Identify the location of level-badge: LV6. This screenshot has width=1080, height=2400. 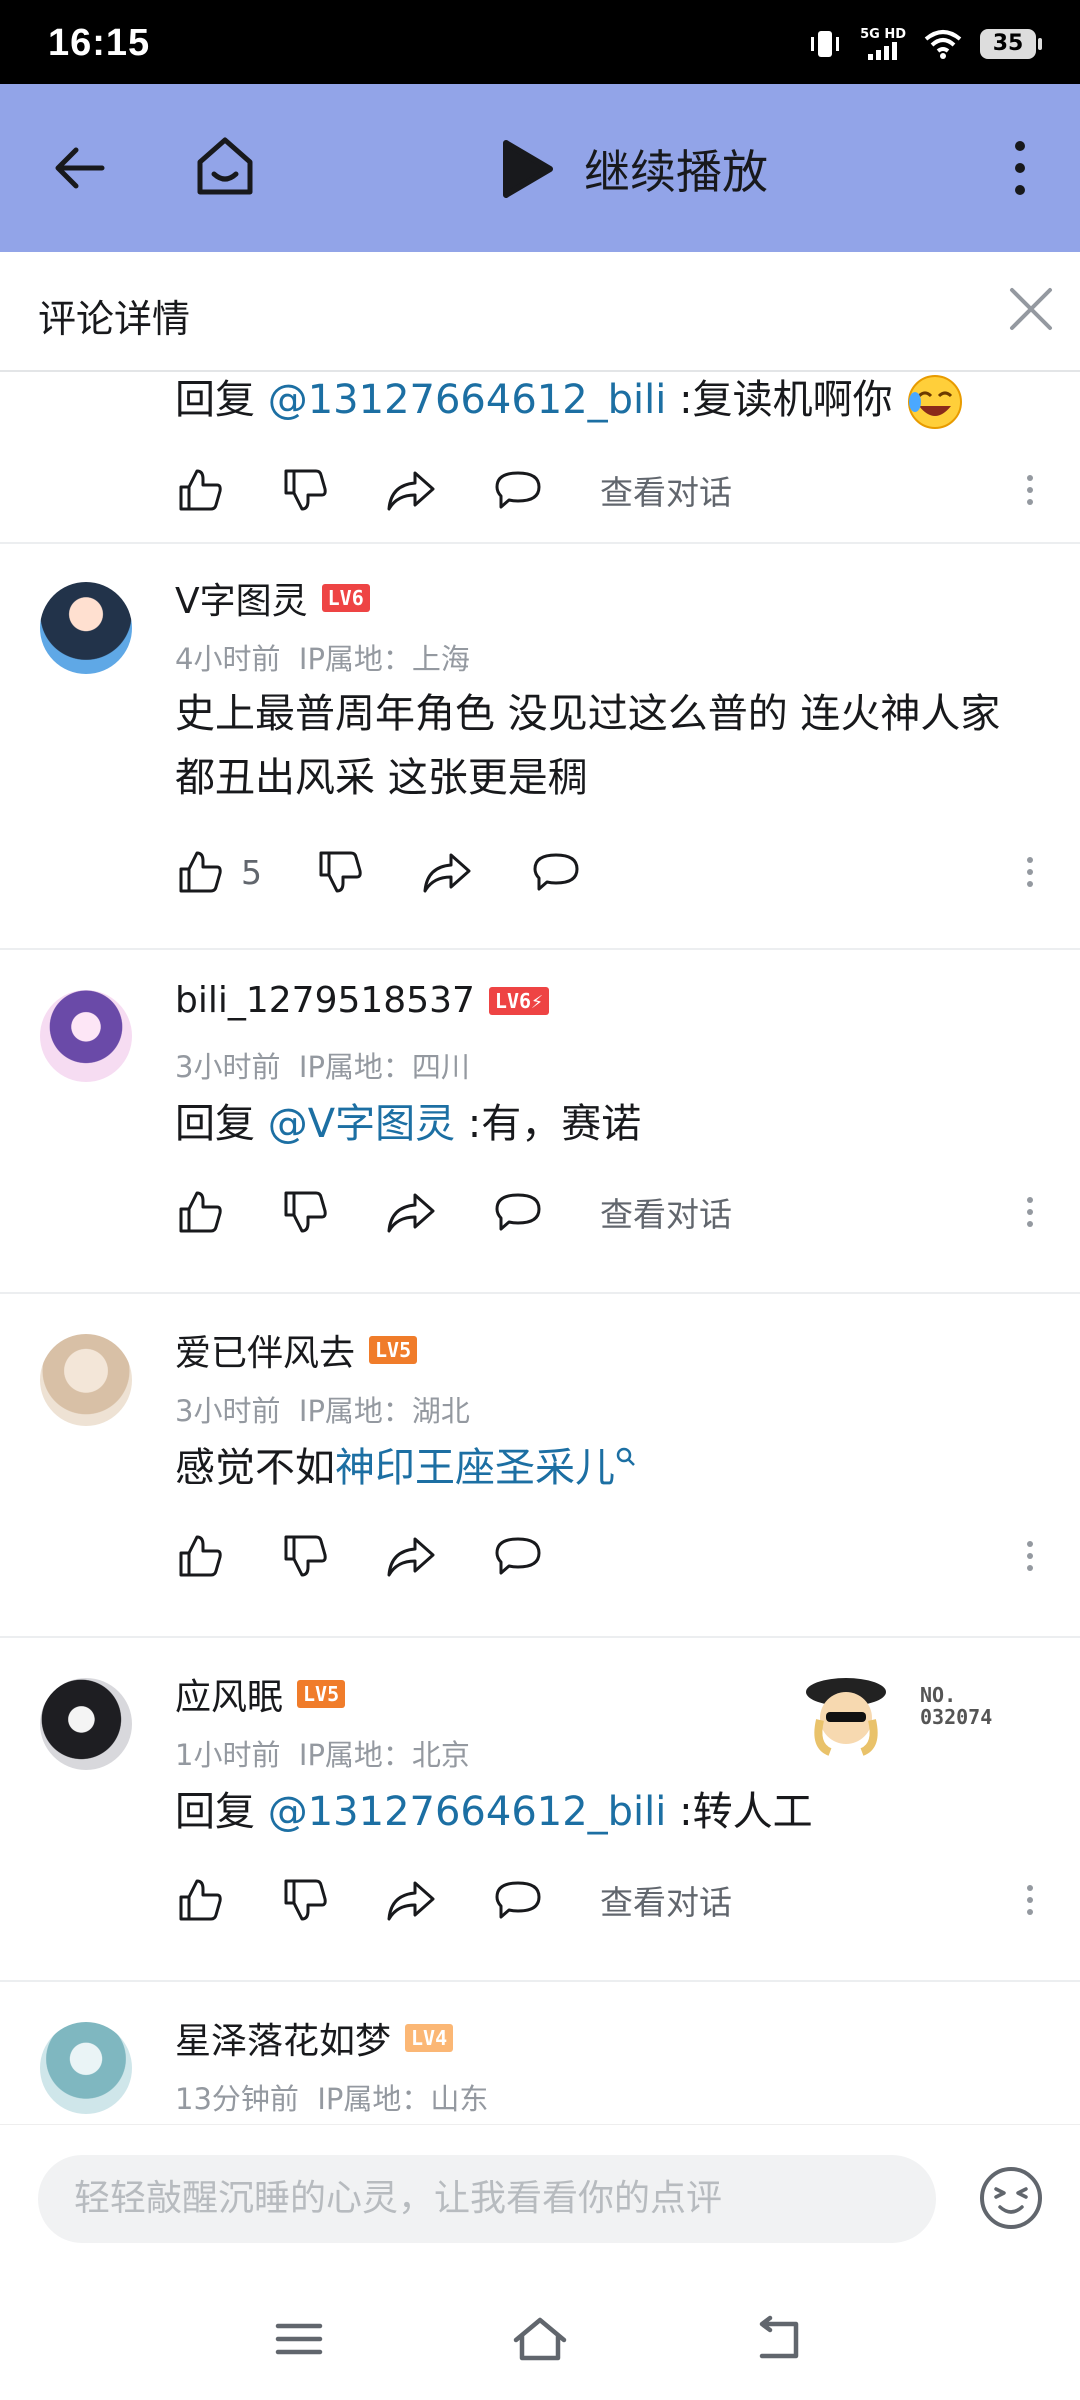
(345, 598).